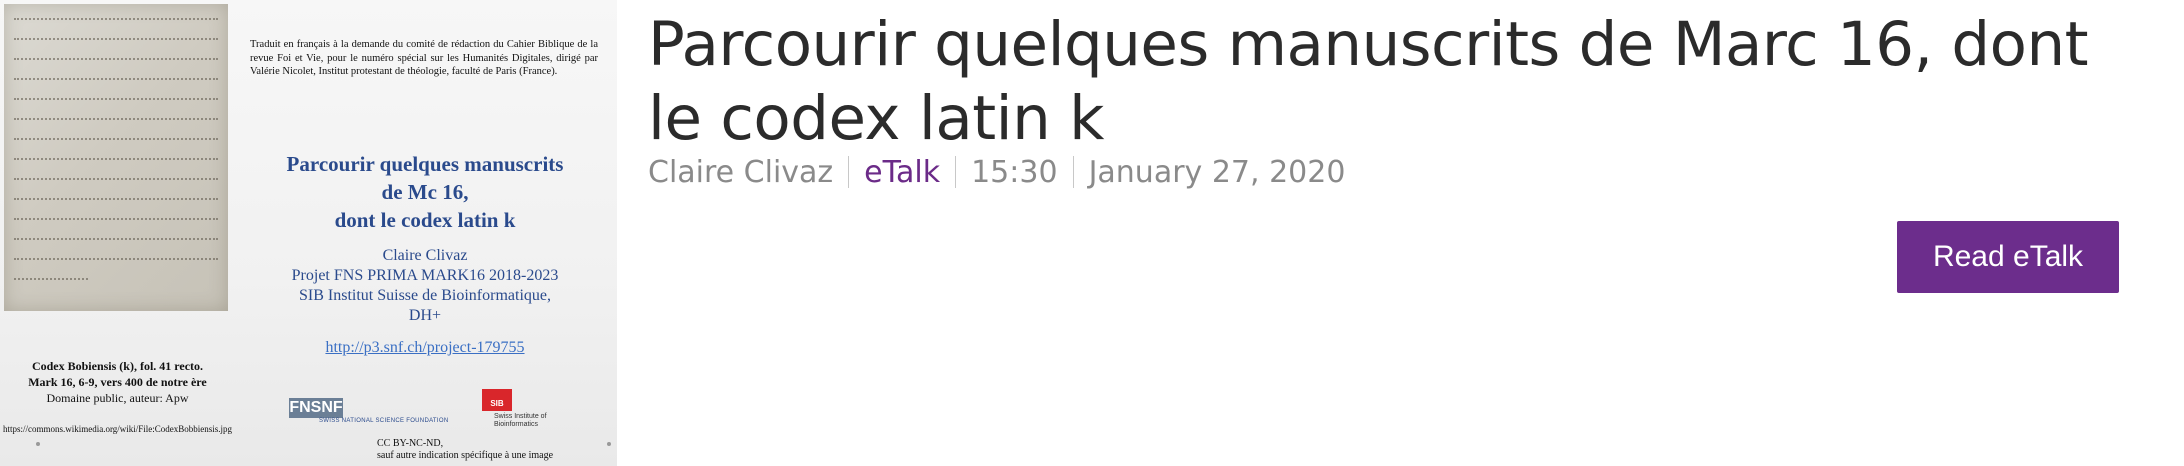  What do you see at coordinates (116, 157) in the screenshot?
I see `codex-manuscript-image` at bounding box center [116, 157].